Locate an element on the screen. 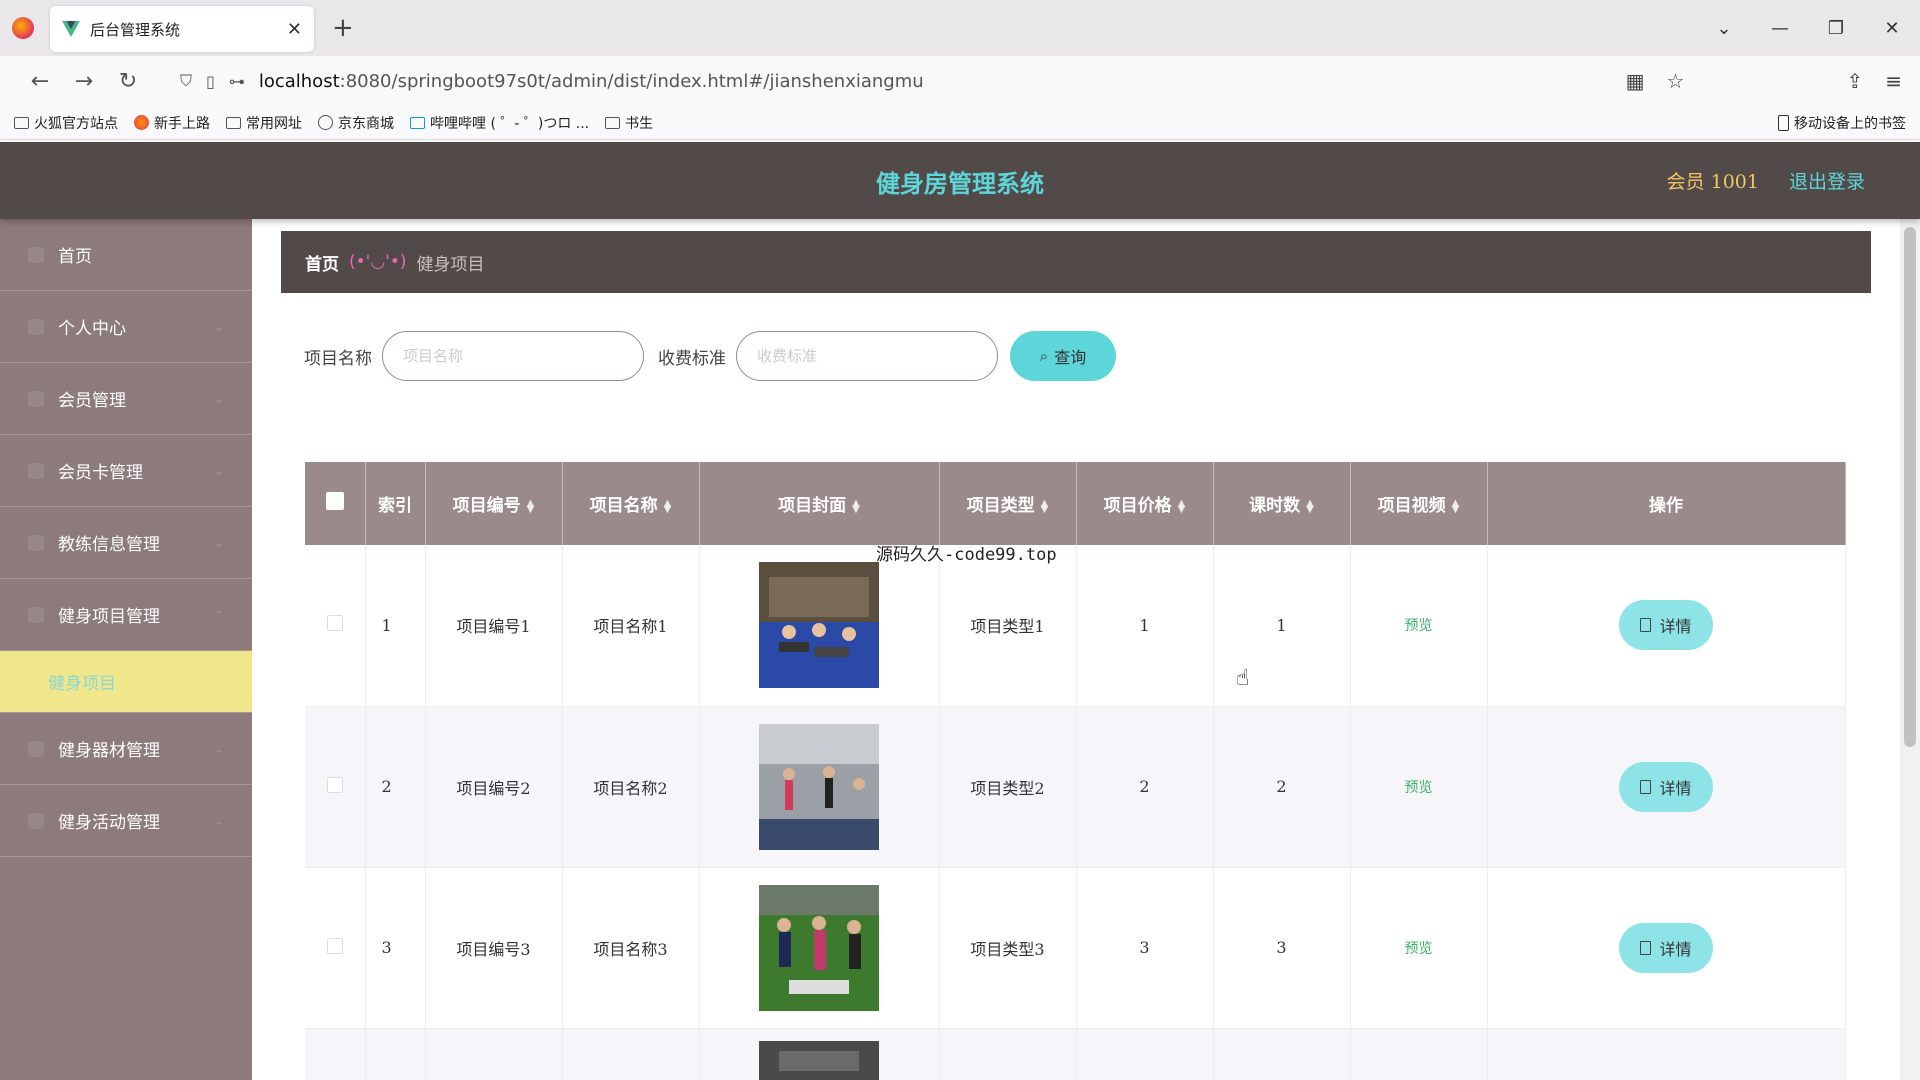  reload-icon: ↻ is located at coordinates (128, 81).